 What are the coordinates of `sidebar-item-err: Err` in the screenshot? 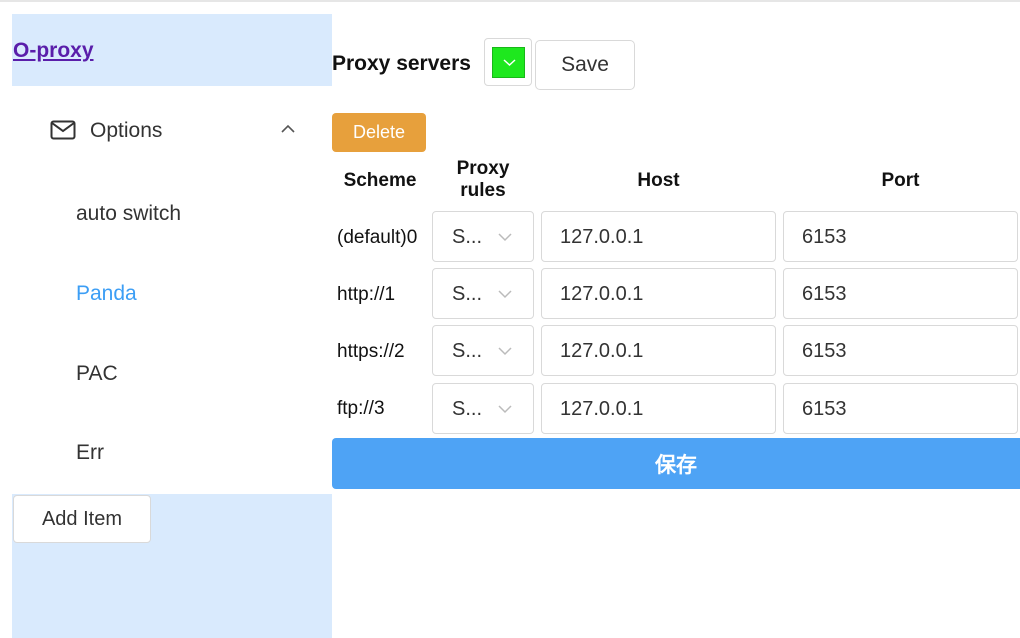 It's located at (172, 455).